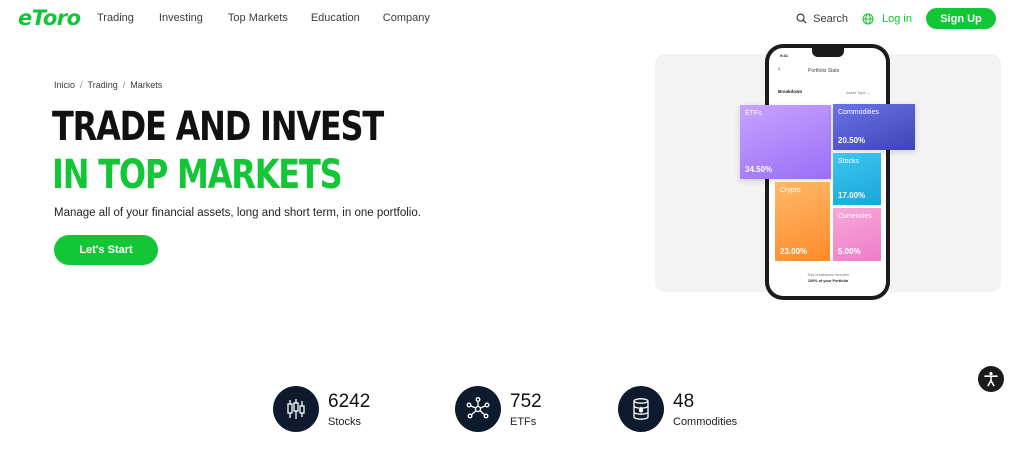  What do you see at coordinates (824, 71) in the screenshot?
I see `phone-title: Portfolio Stats` at bounding box center [824, 71].